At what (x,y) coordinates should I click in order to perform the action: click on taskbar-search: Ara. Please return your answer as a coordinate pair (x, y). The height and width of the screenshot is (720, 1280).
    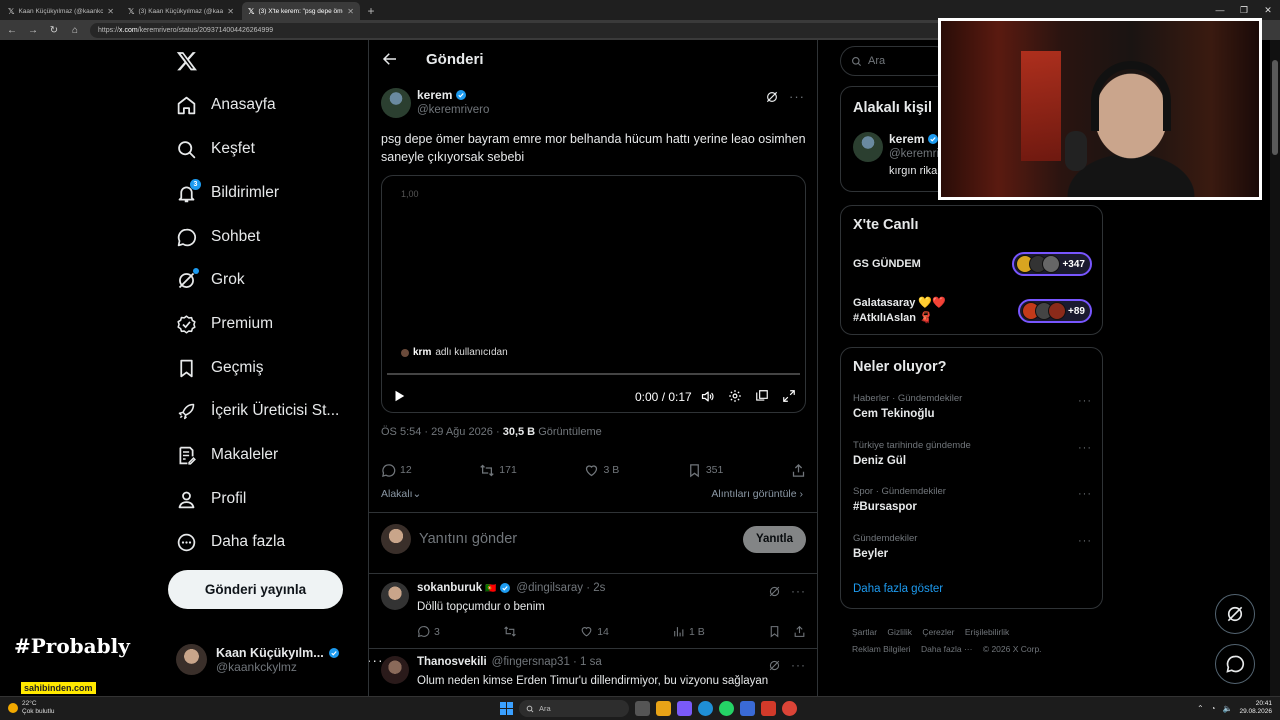
    Looking at the image, I should click on (574, 708).